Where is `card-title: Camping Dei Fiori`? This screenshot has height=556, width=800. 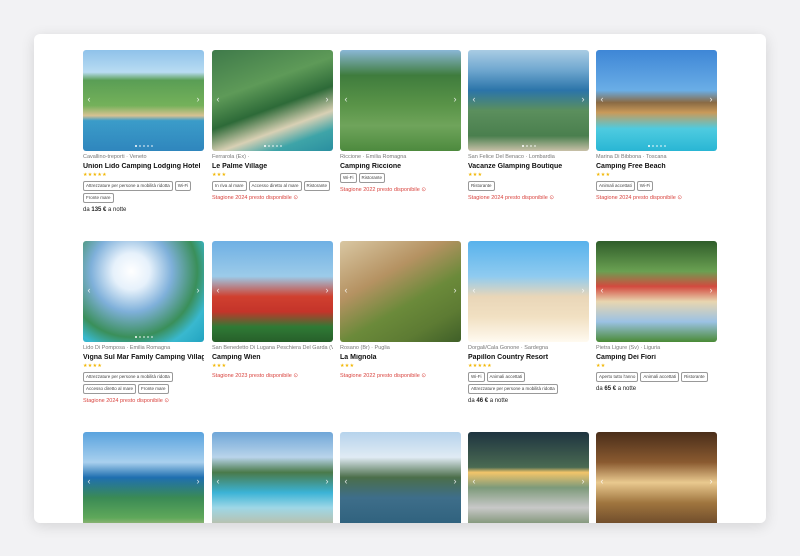 card-title: Camping Dei Fiori is located at coordinates (656, 357).